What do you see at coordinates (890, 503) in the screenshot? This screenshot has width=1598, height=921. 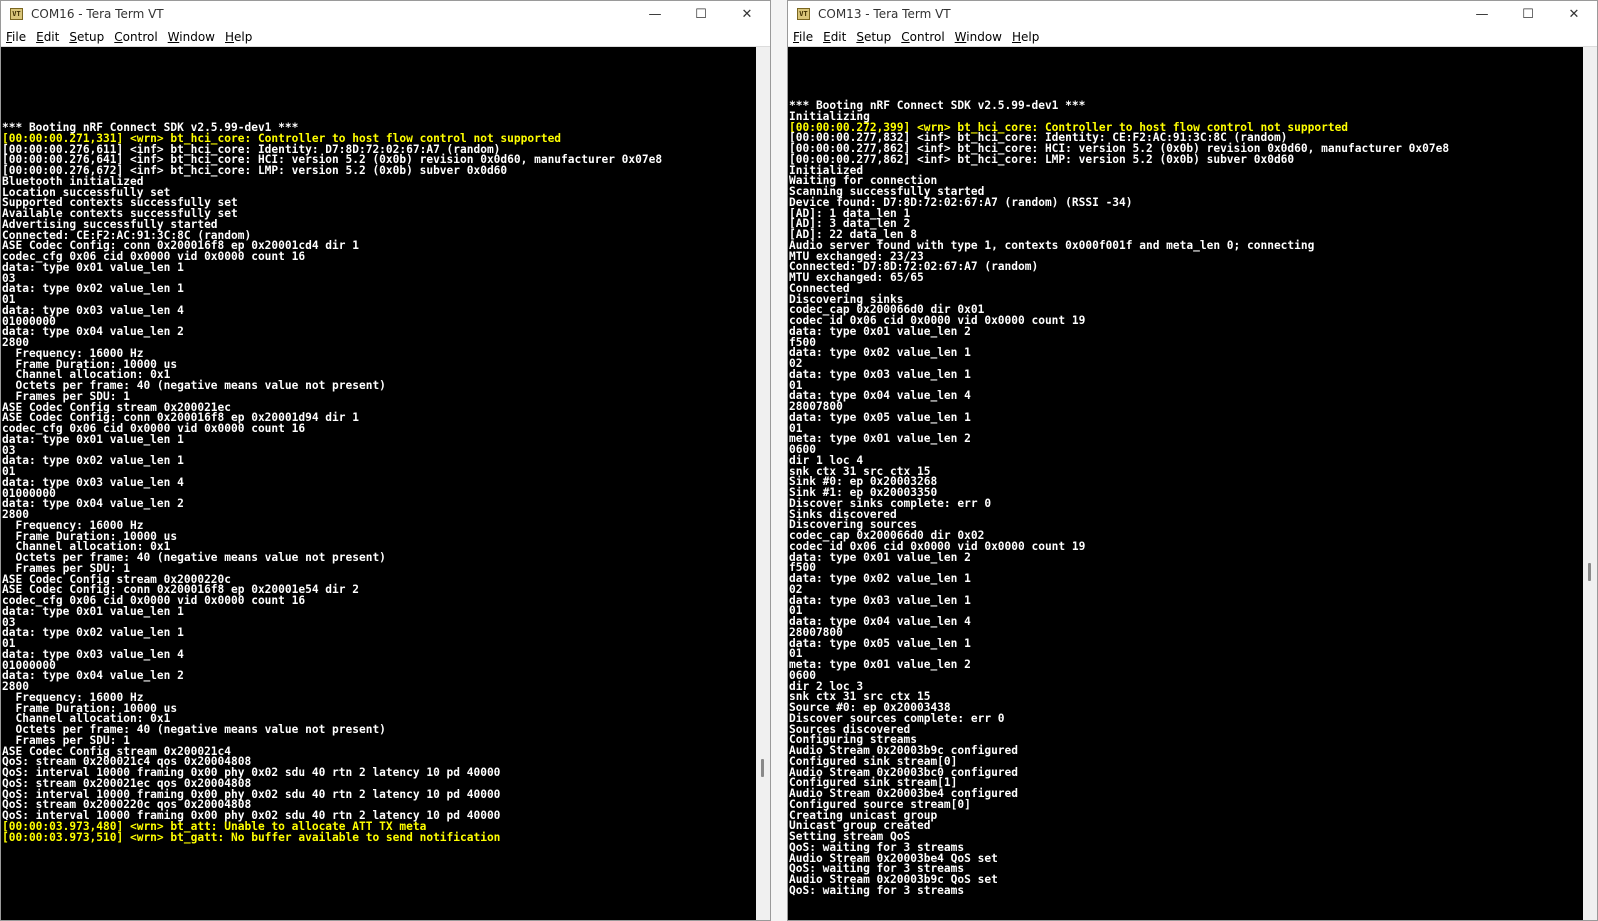 I see `terminal-line: Discover sinks complete: err 0` at bounding box center [890, 503].